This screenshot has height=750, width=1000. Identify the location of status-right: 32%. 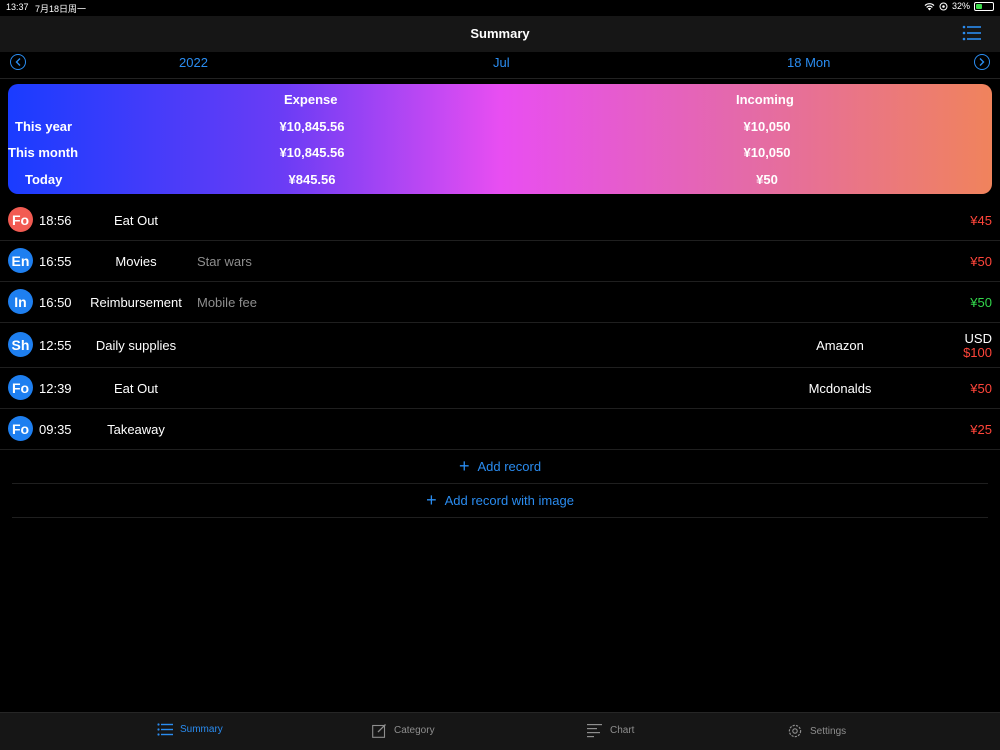
(959, 6).